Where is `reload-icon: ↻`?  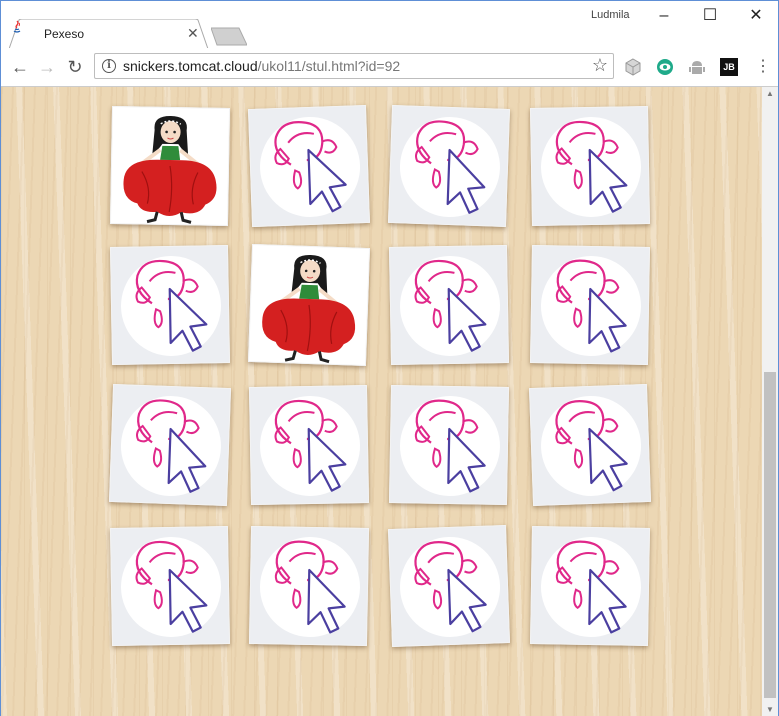
reload-icon: ↻ is located at coordinates (75, 67).